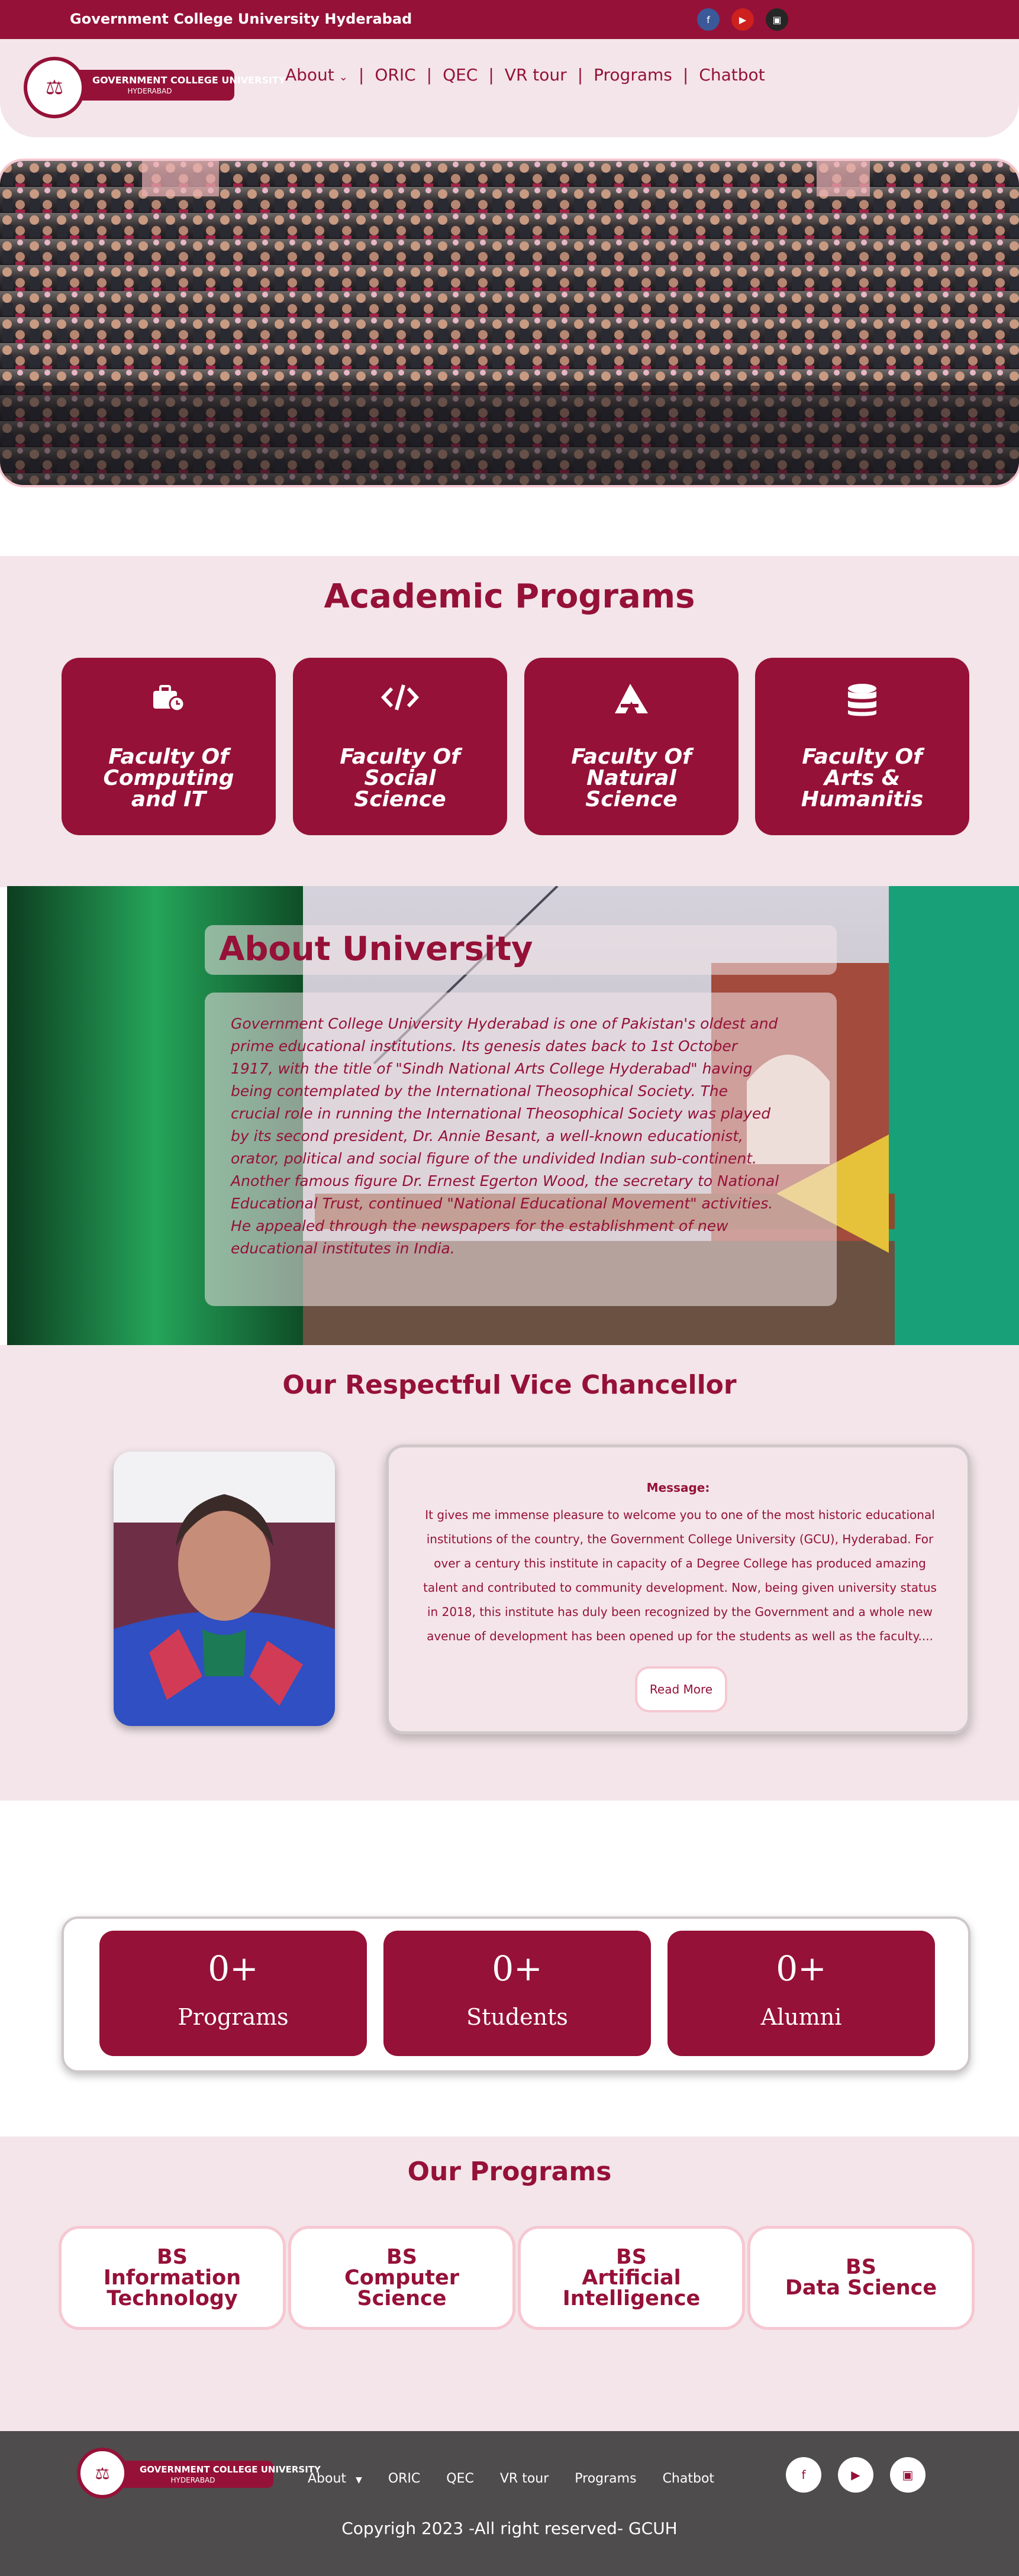  Describe the element at coordinates (731, 75) in the screenshot. I see `nav-chatbot: Chatbot` at that location.